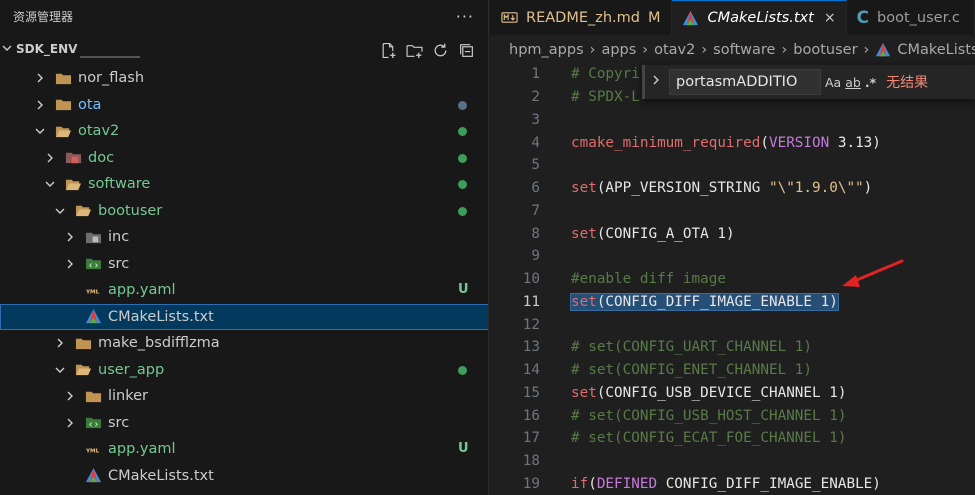  I want to click on code-line: 8 set(CONFIG_A_OTA 1), so click(732, 233).